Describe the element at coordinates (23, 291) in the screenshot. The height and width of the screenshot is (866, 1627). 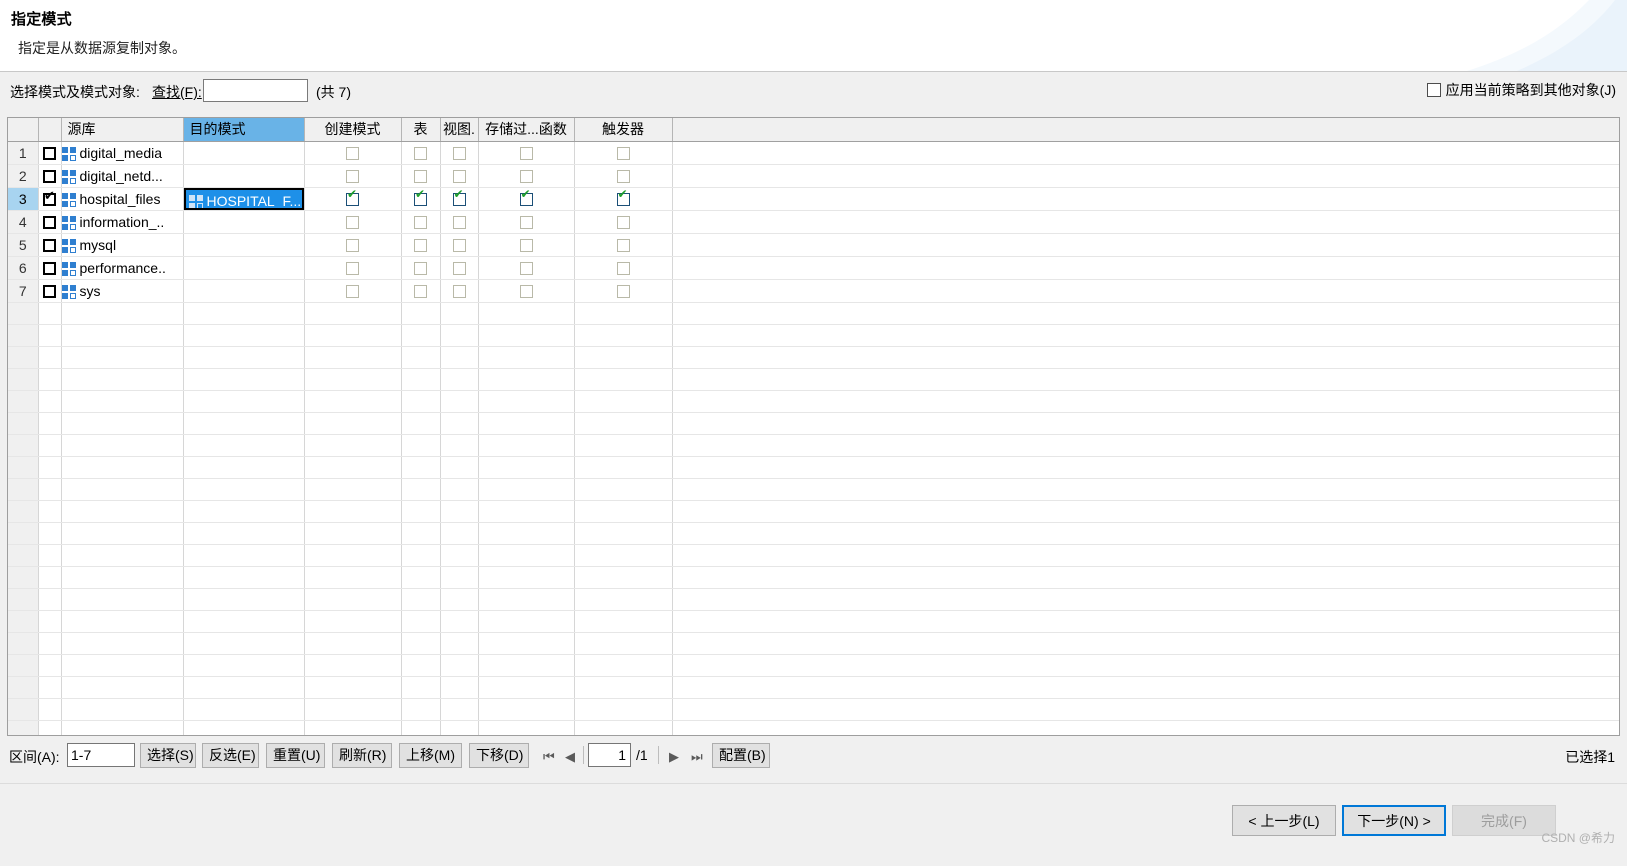
I see `row-number: 7` at that location.